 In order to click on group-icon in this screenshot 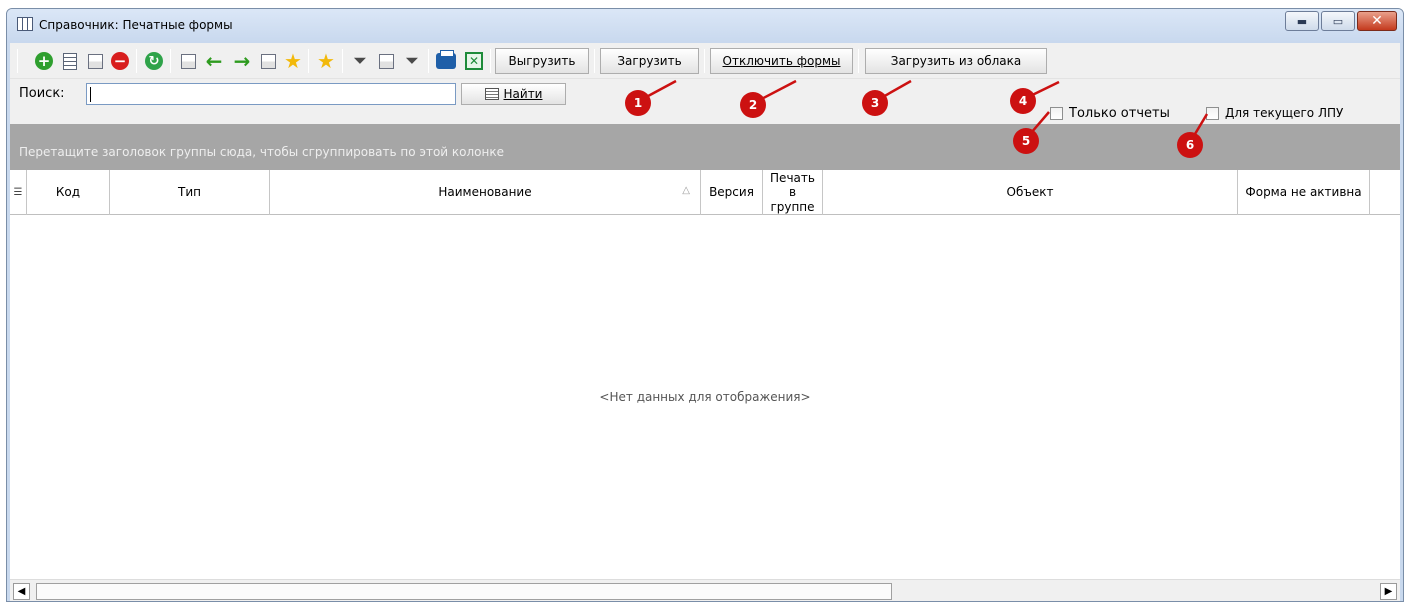, I will do `click(188, 61)`.